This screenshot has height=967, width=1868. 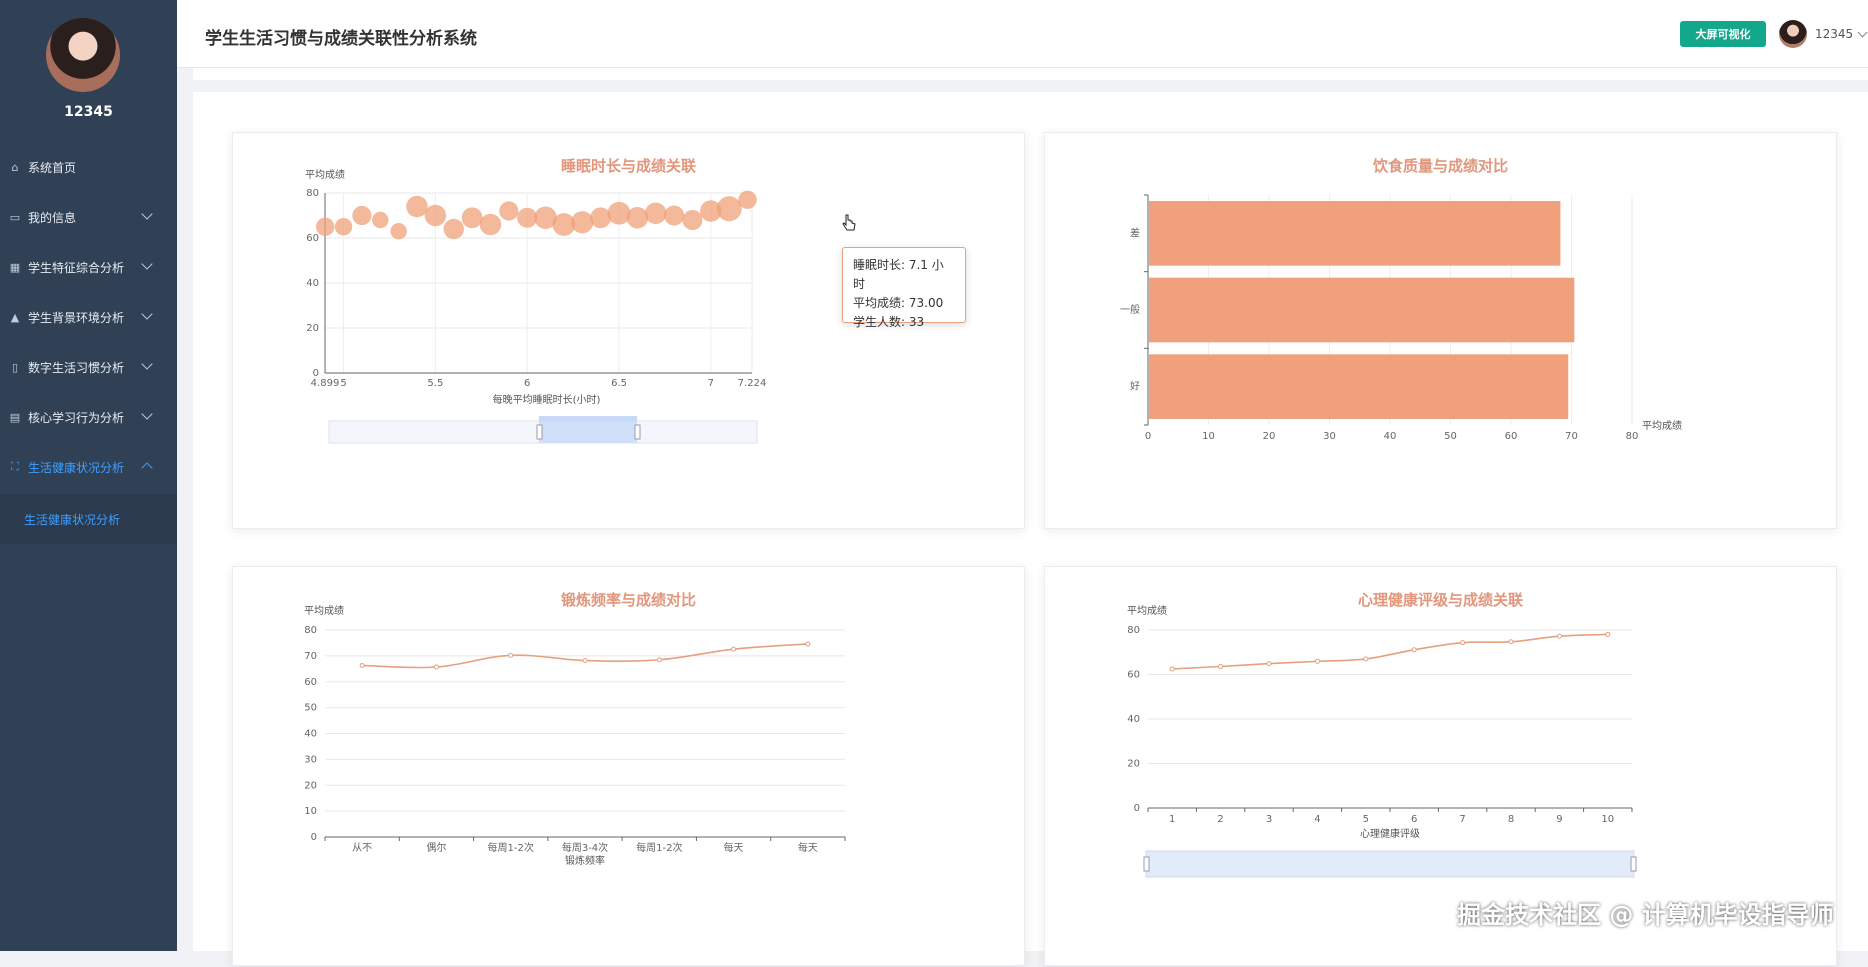 I want to click on header-avatar, so click(x=1793, y=34).